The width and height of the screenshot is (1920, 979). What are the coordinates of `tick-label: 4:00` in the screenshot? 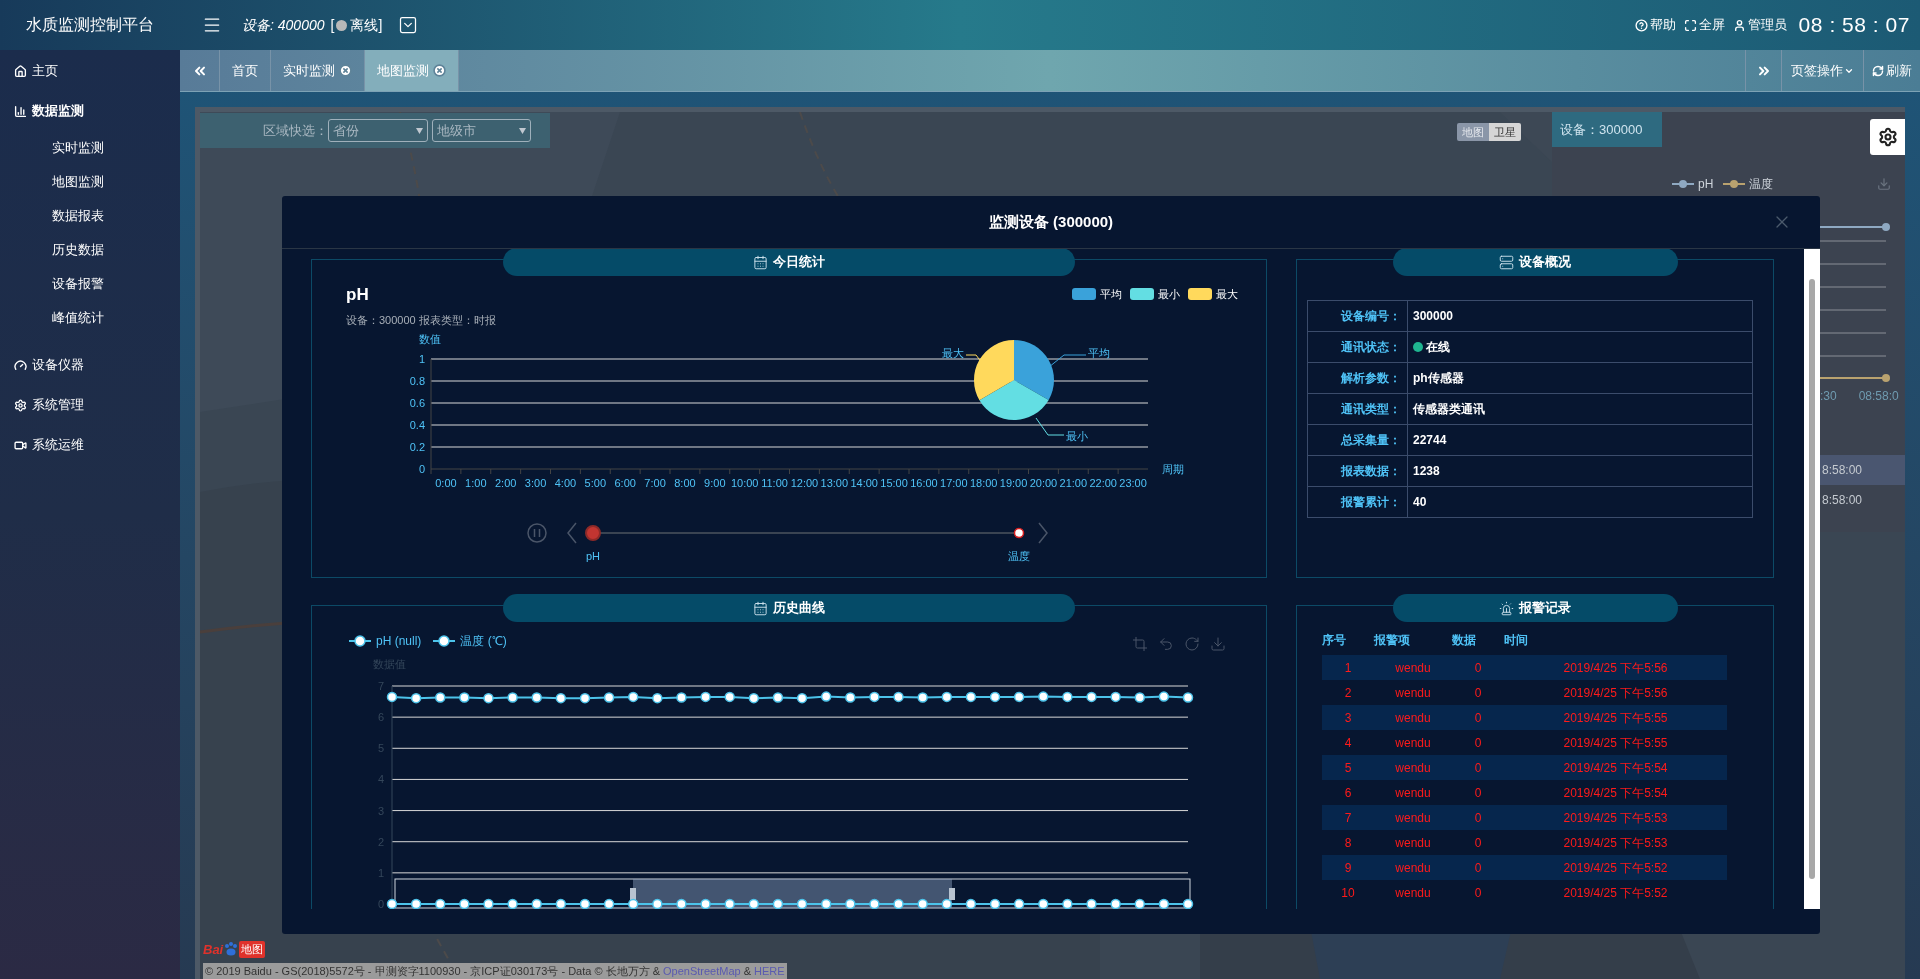 It's located at (565, 483).